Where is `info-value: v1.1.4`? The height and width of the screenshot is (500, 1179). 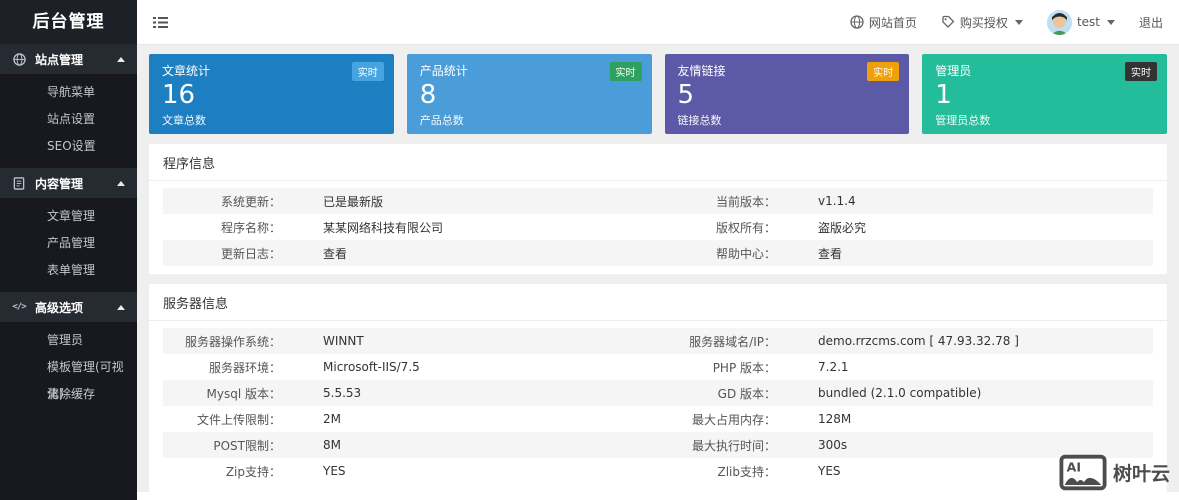
info-value: v1.1.4 is located at coordinates (837, 201).